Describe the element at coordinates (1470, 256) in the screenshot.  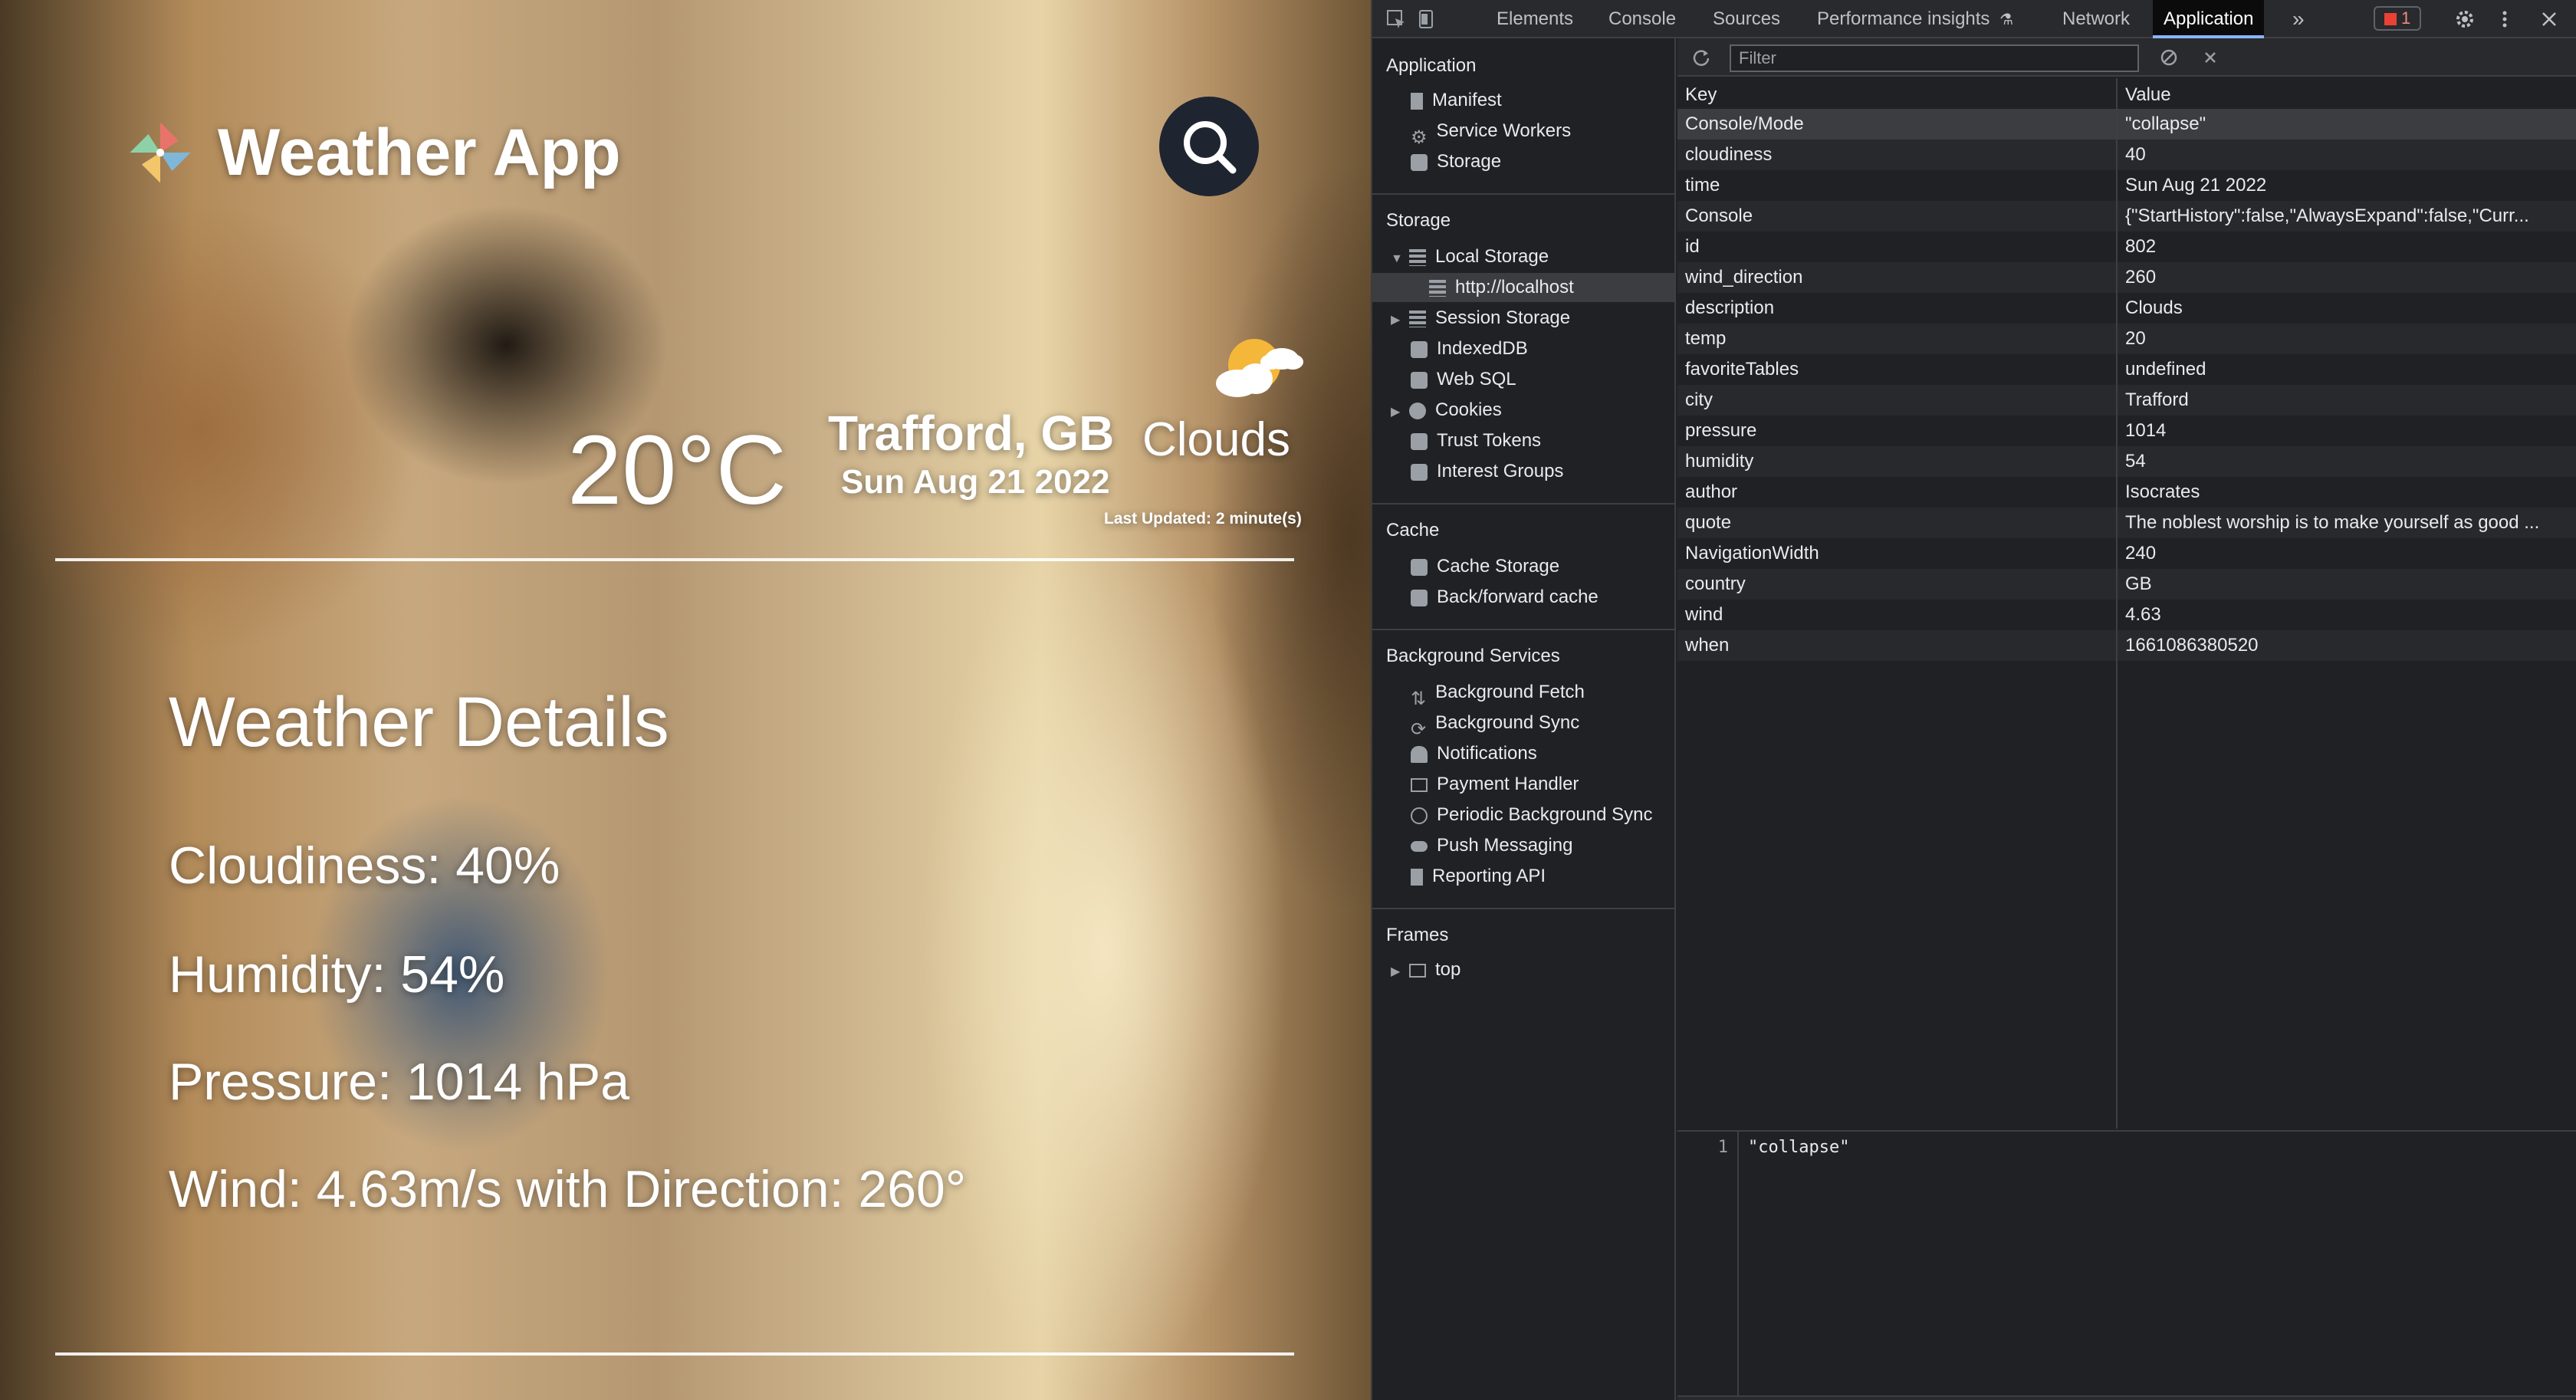
I see `sidebar-item-local-storage: ▼ Local Storage` at that location.